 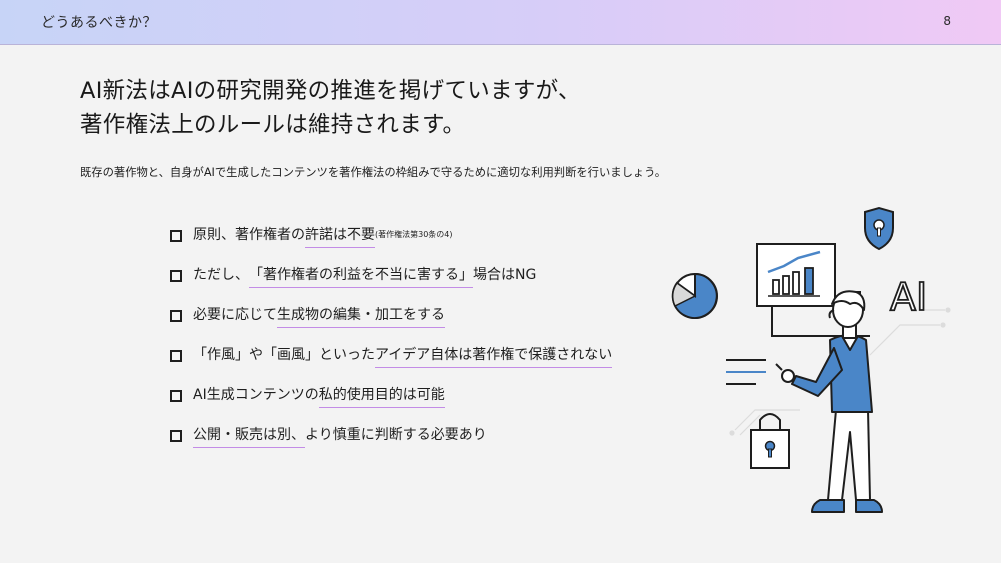 What do you see at coordinates (947, 21) in the screenshot?
I see `page-number: 8` at bounding box center [947, 21].